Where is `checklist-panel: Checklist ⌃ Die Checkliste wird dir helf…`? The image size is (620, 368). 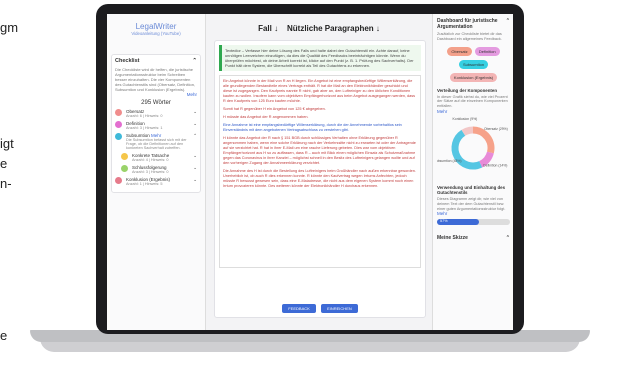 checklist-panel: Checklist ⌃ Die Checkliste wird dir helf… is located at coordinates (156, 123).